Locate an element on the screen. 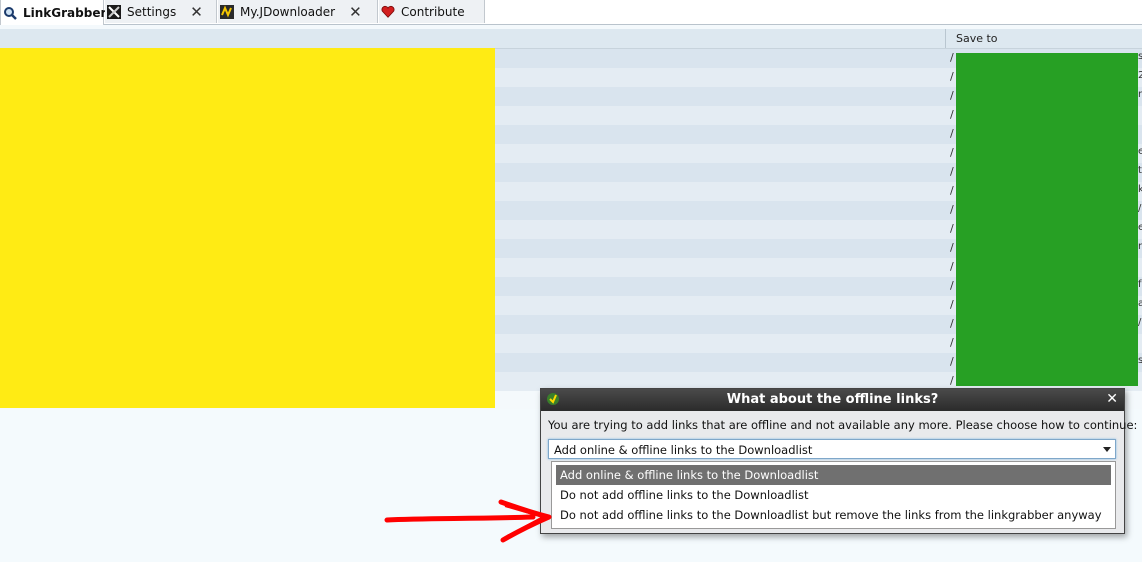  column-separator is located at coordinates (945, 38).